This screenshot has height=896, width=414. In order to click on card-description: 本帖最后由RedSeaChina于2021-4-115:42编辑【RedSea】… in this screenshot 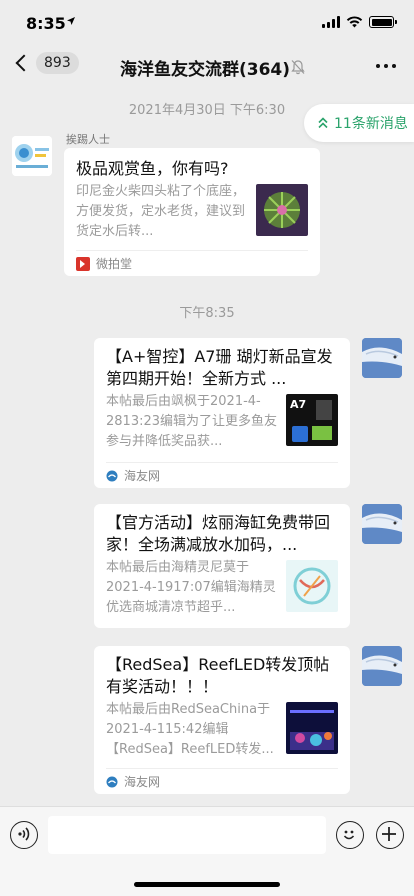, I will do `click(190, 729)`.